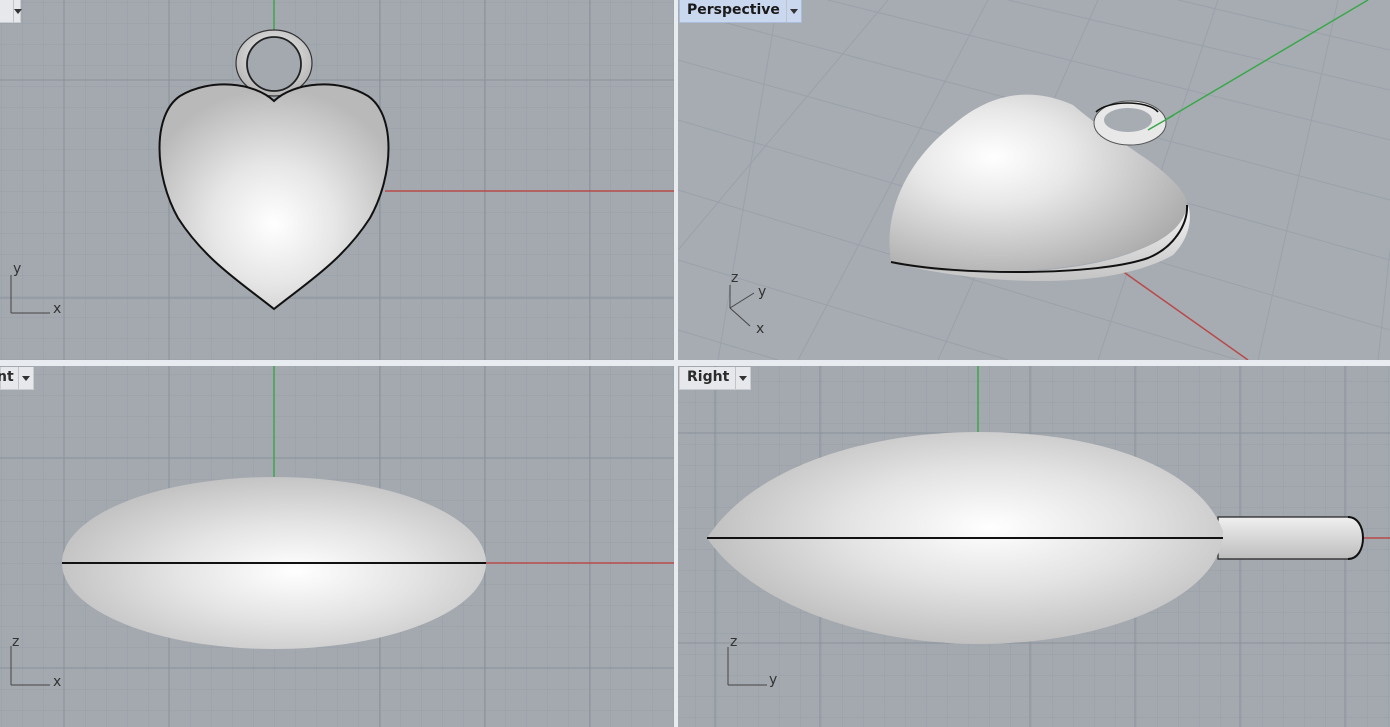 This screenshot has width=1390, height=727. What do you see at coordinates (1290, 538) in the screenshot?
I see `bail-side` at bounding box center [1290, 538].